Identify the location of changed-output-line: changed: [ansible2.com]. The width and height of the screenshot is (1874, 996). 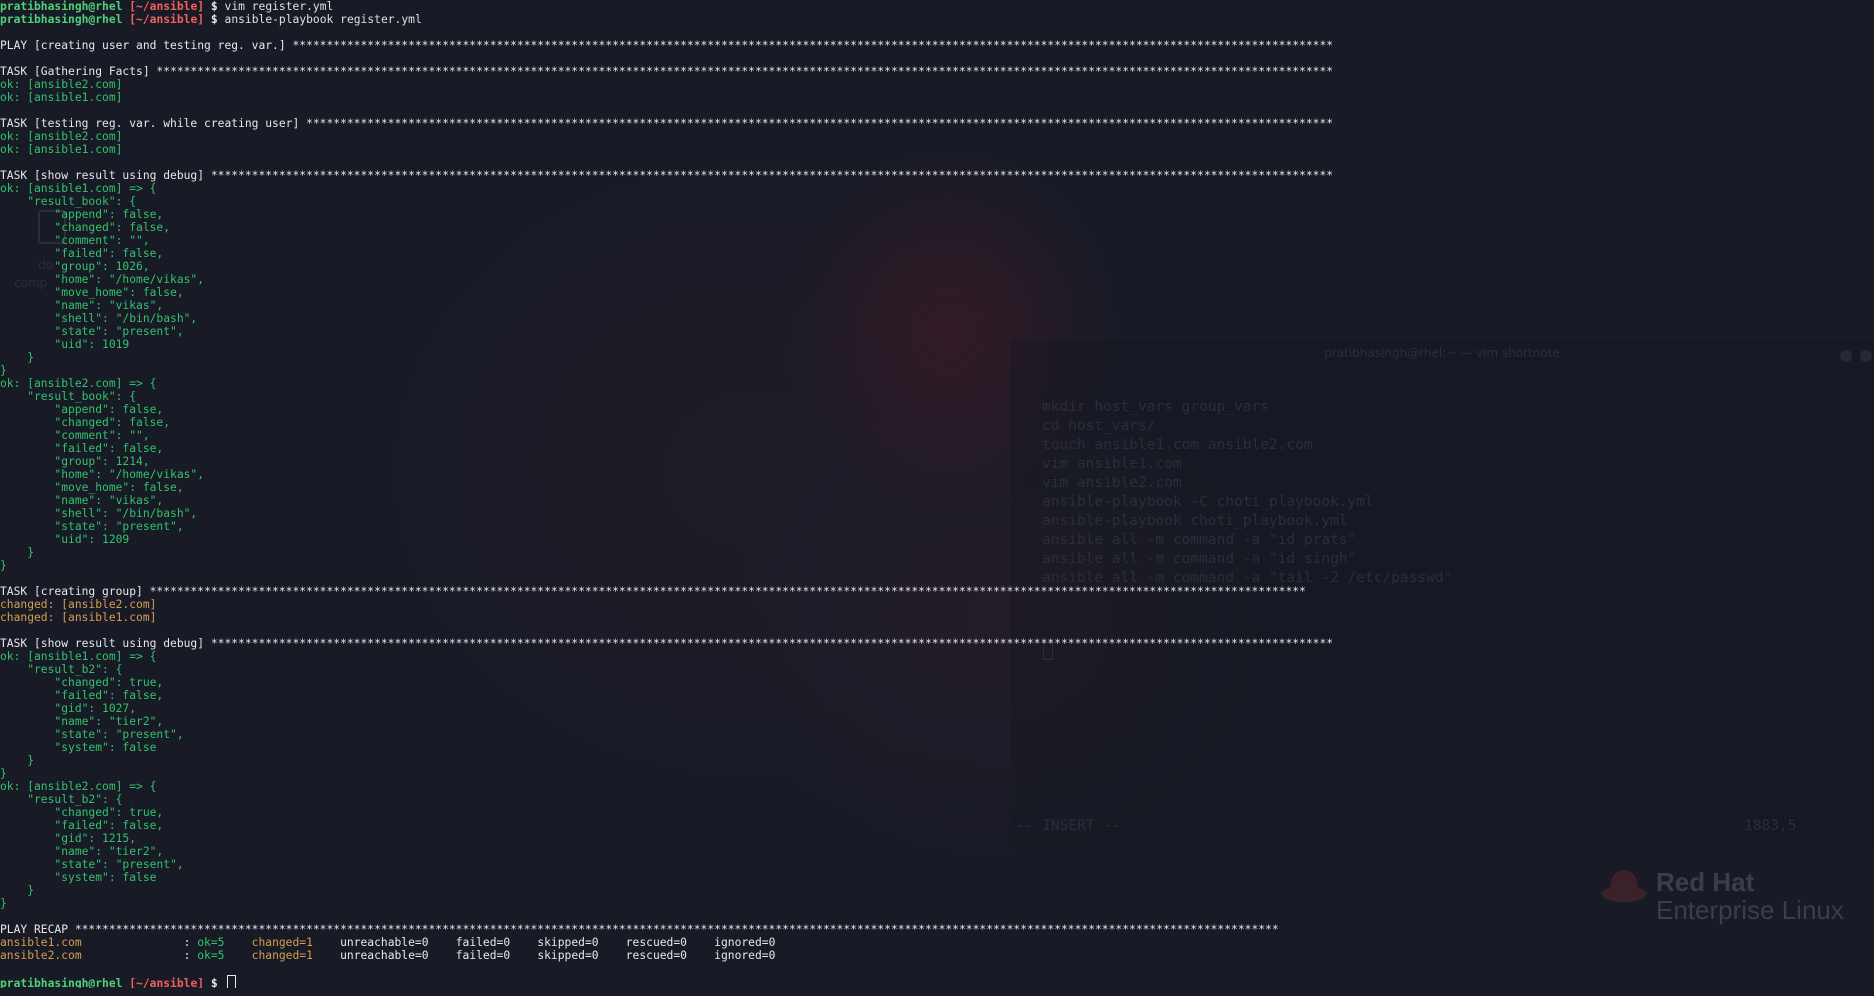
(78, 604).